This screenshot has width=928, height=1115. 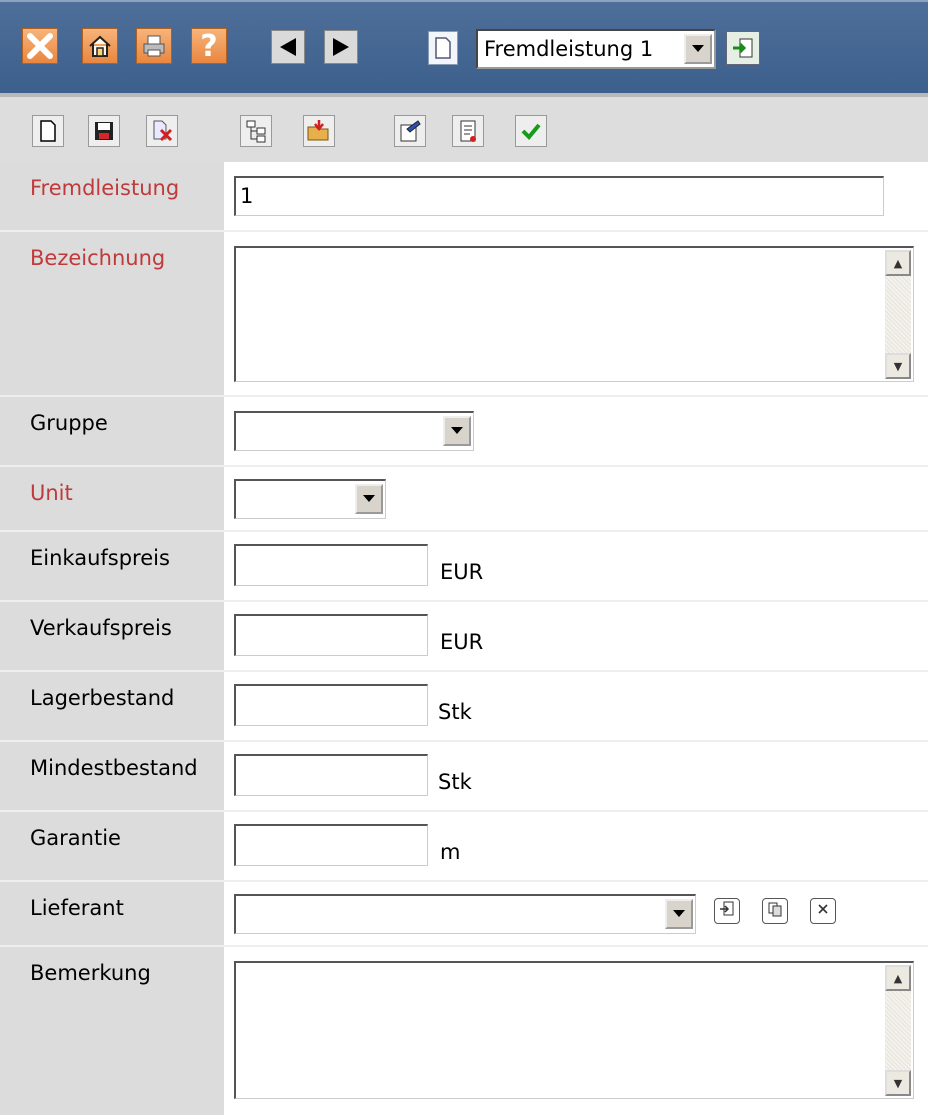 What do you see at coordinates (112, 431) in the screenshot?
I see `gruppe-label: Gruppe` at bounding box center [112, 431].